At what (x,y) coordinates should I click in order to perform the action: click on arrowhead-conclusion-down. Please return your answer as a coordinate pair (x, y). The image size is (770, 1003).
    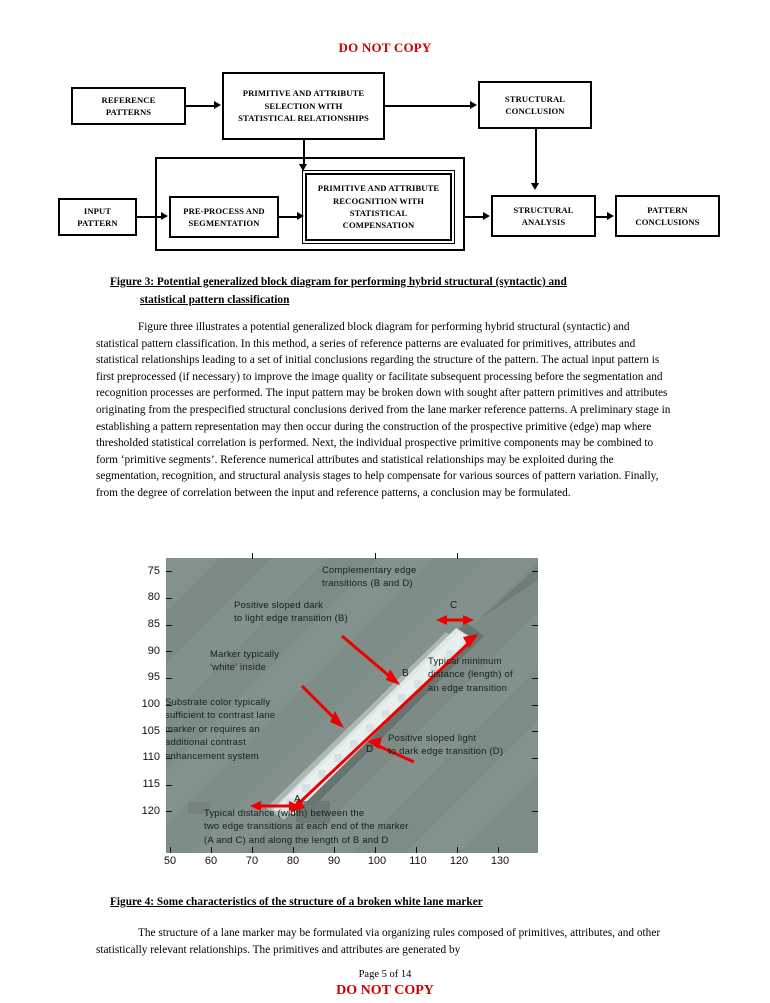
    Looking at the image, I should click on (535, 186).